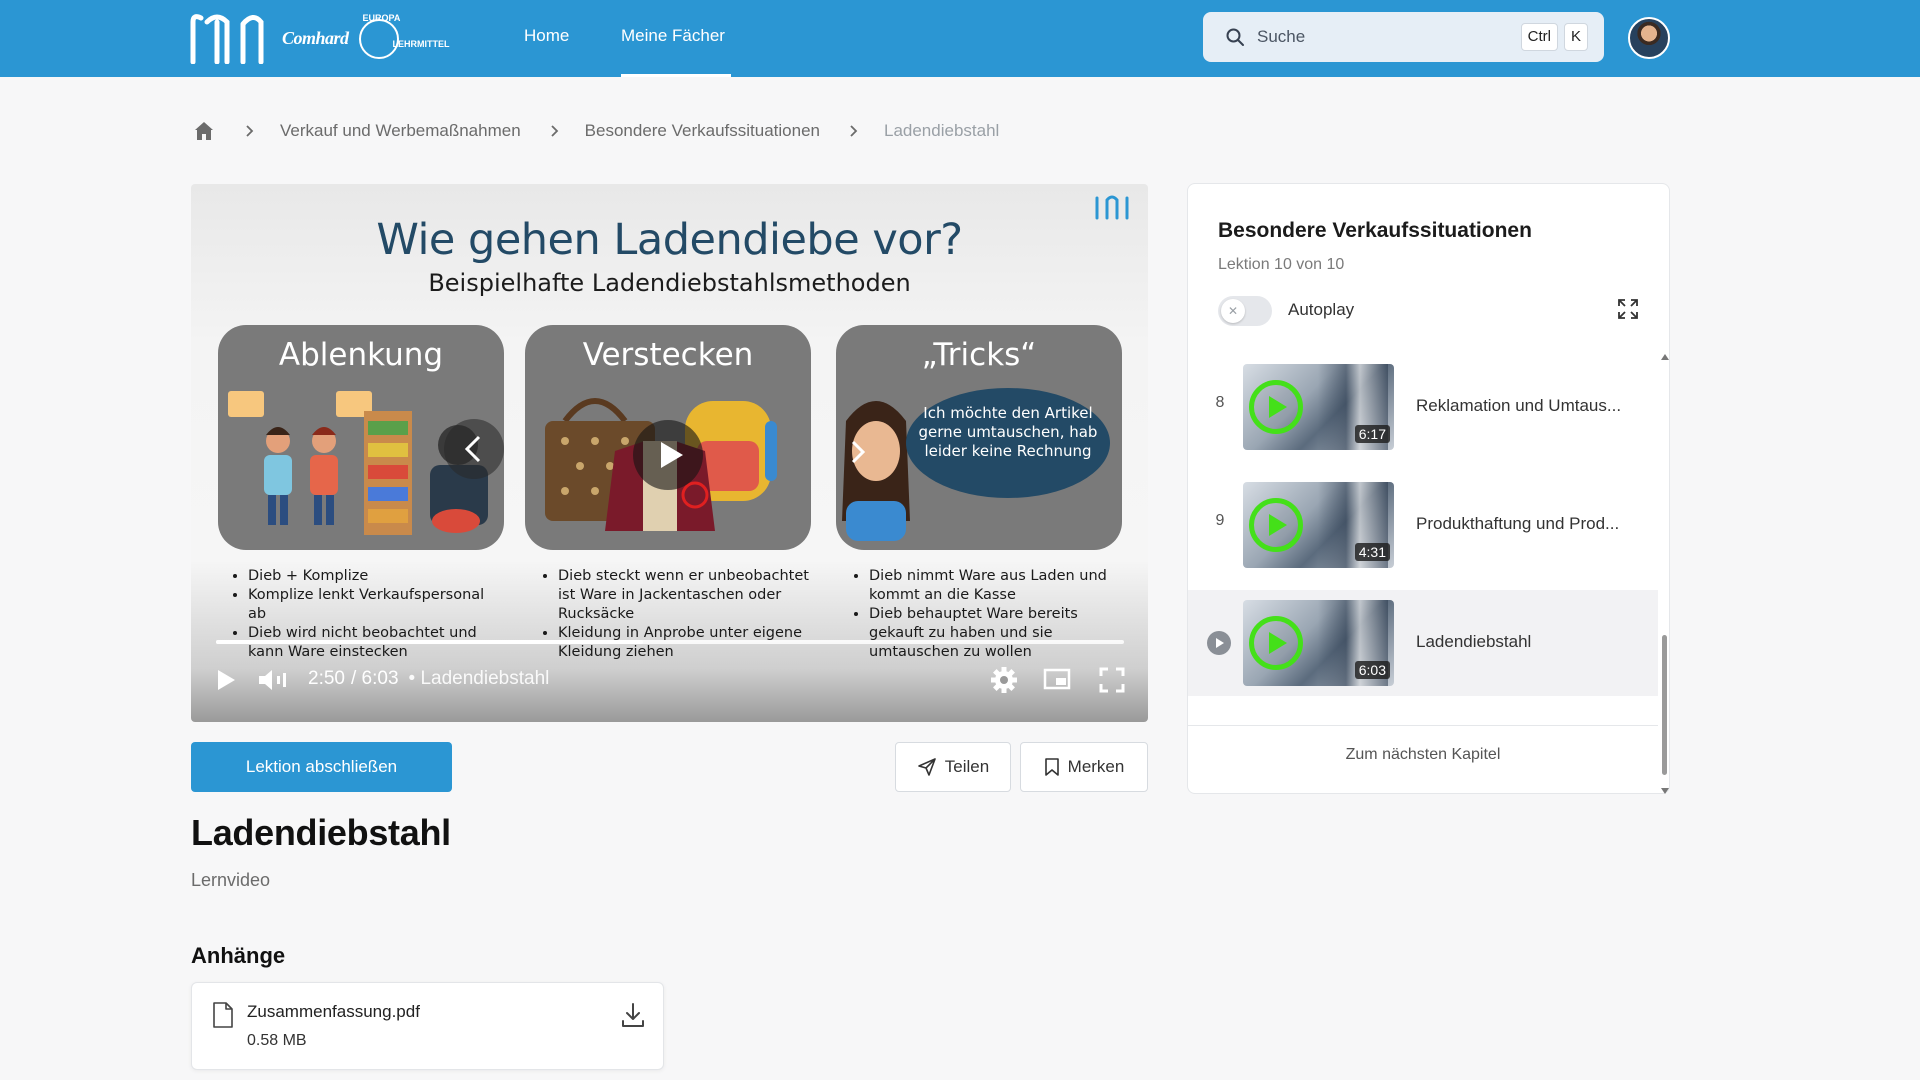 The width and height of the screenshot is (1920, 1080). Describe the element at coordinates (668, 355) in the screenshot. I see `slide-card-title: Verstecken` at that location.